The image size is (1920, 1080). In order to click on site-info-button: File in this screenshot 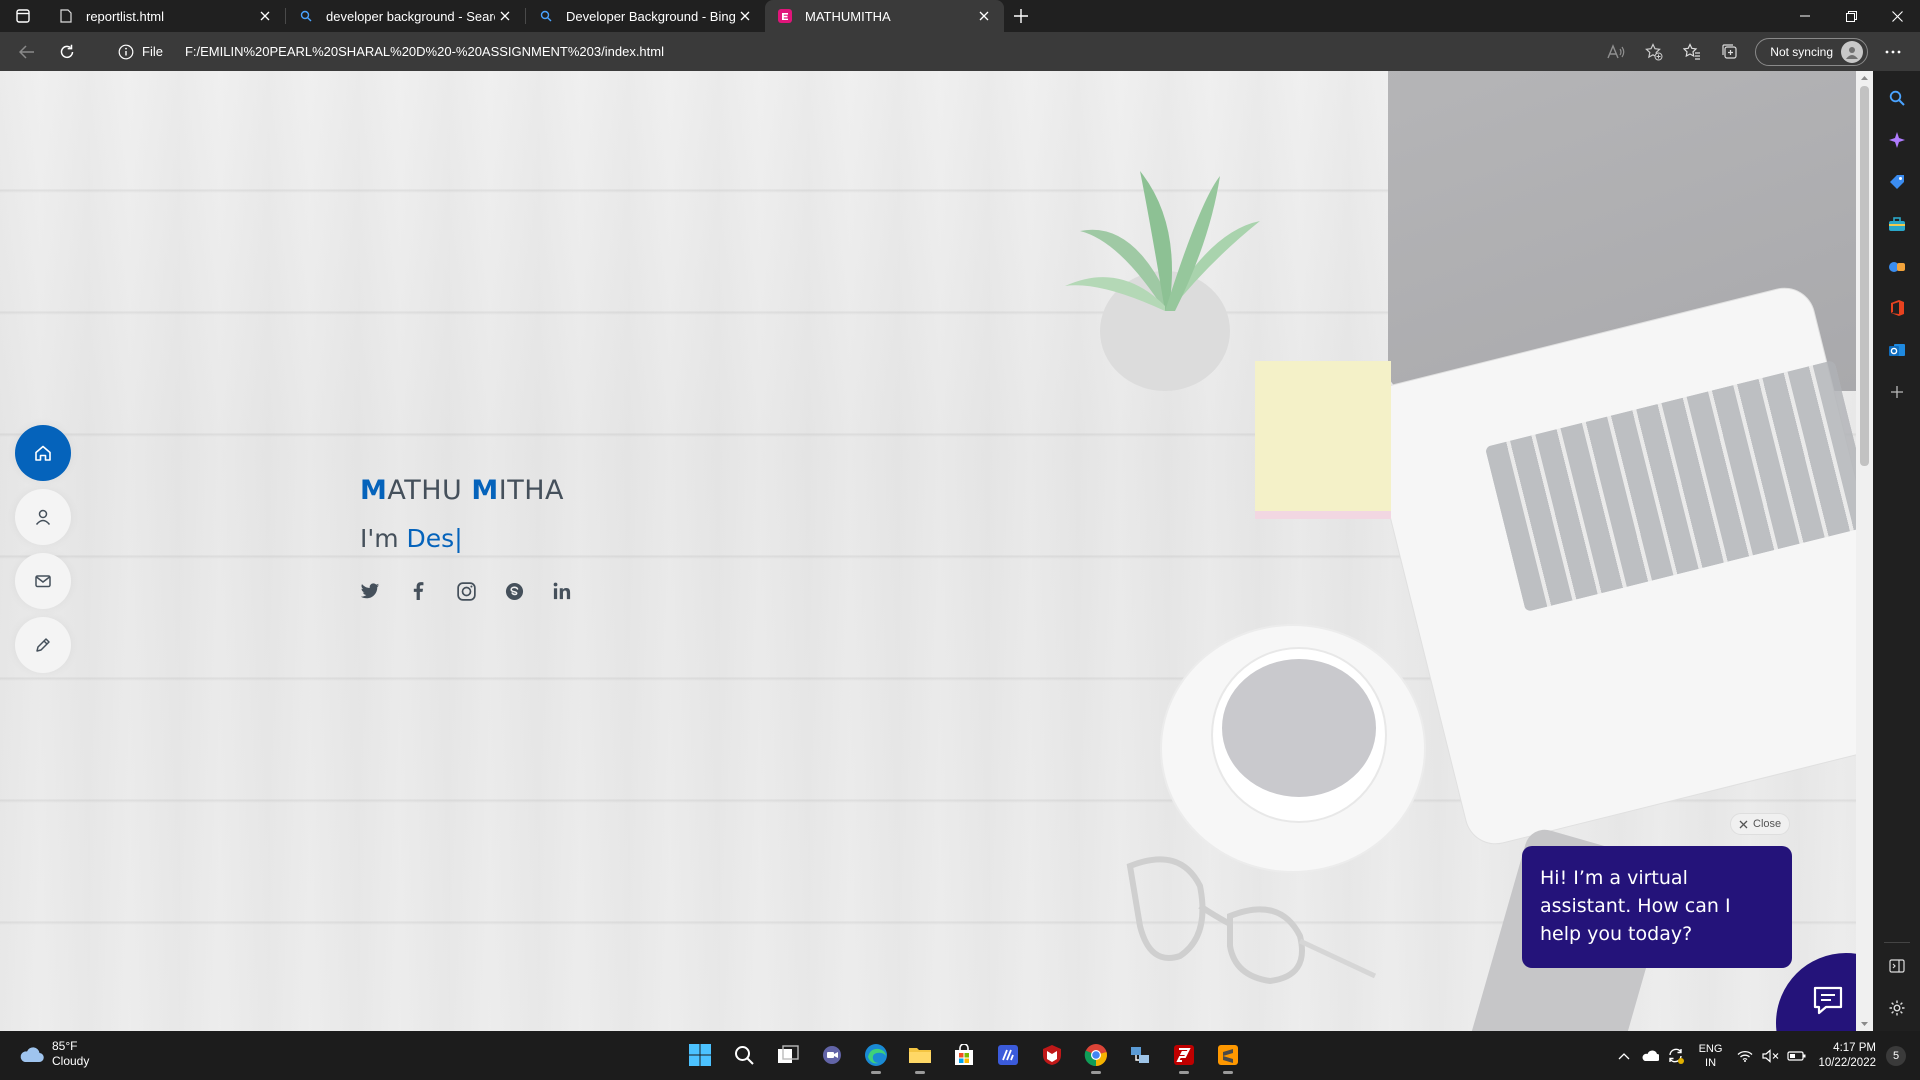, I will do `click(140, 52)`.